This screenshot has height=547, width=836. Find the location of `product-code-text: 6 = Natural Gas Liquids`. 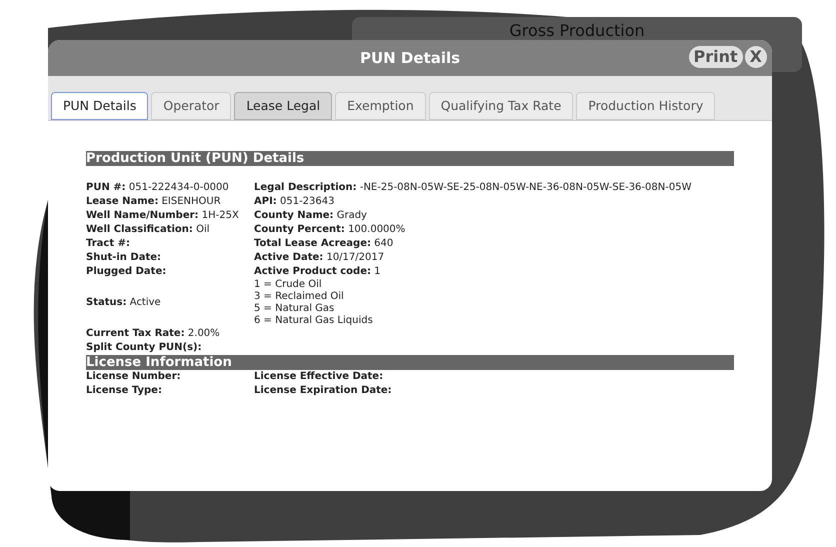

product-code-text: 6 = Natural Gas Liquids is located at coordinates (314, 321).